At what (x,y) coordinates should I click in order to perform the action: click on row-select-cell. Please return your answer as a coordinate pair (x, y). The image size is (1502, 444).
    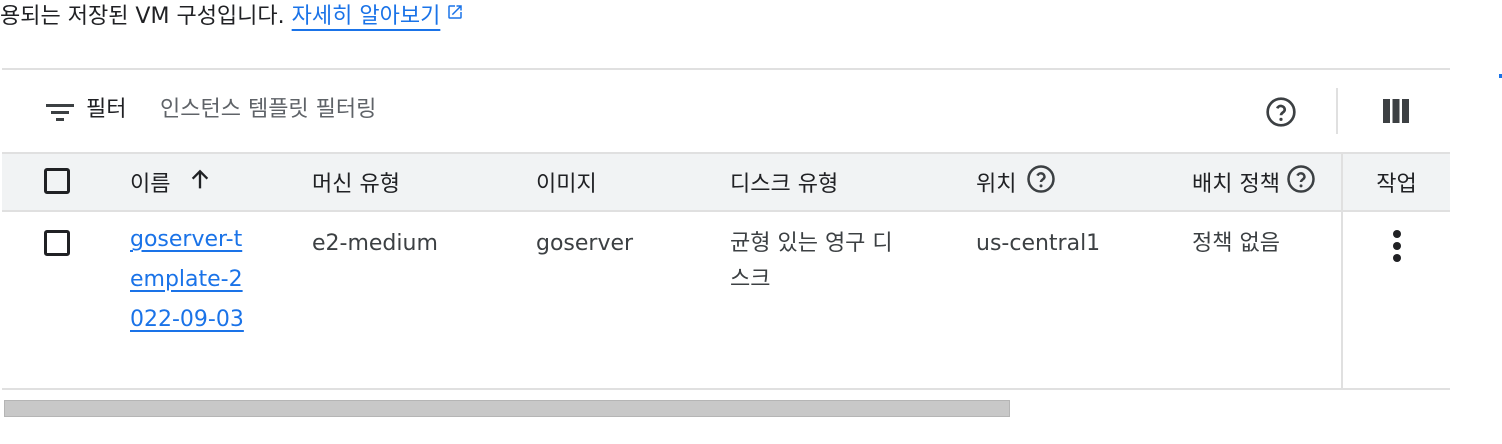
    Looking at the image, I should click on (66, 300).